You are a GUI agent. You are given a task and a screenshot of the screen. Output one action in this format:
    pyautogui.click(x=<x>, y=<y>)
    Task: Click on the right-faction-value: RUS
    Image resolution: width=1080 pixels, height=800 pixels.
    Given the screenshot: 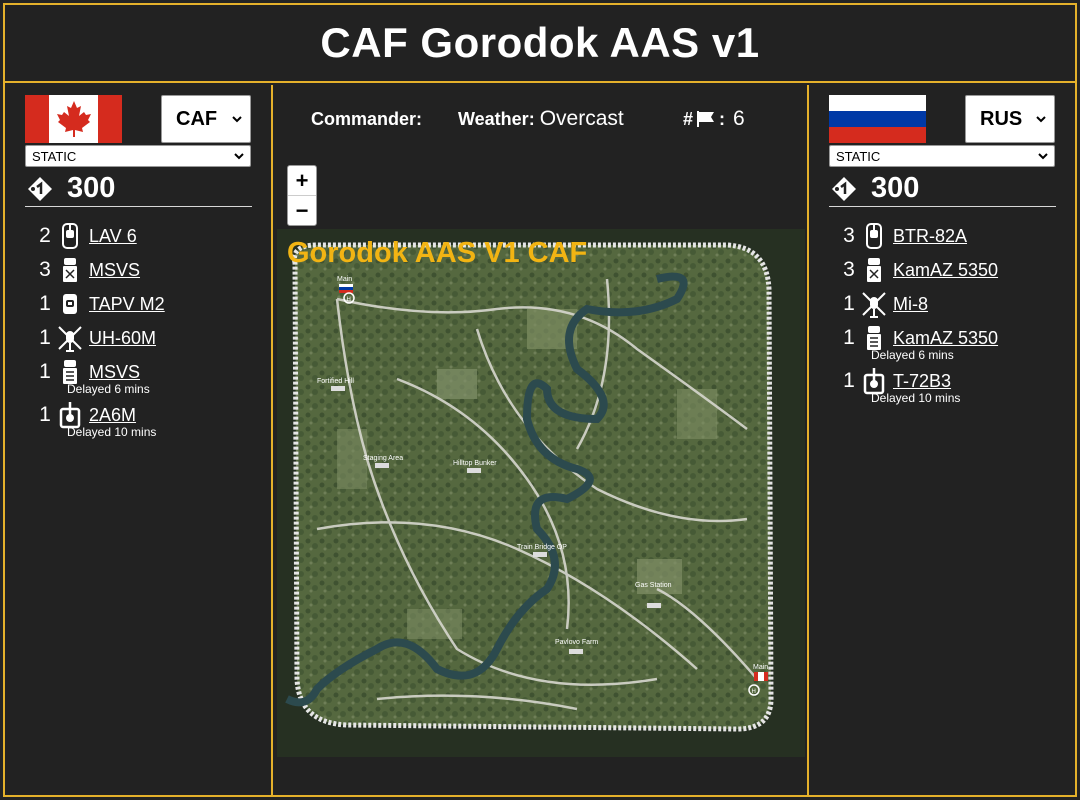 What is the action you would take?
    pyautogui.click(x=1001, y=118)
    